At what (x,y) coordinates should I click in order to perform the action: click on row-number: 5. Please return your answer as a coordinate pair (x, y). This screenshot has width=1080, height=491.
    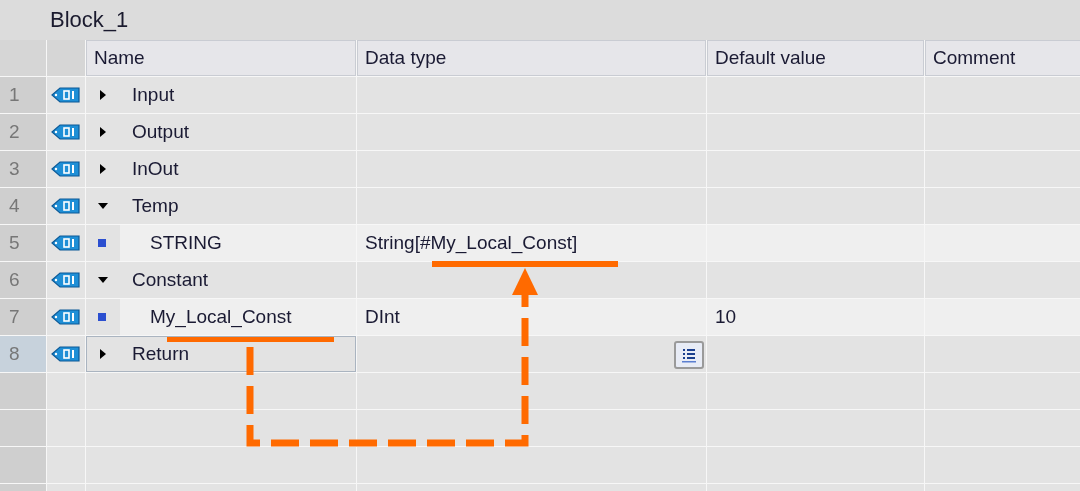
    Looking at the image, I should click on (23, 243).